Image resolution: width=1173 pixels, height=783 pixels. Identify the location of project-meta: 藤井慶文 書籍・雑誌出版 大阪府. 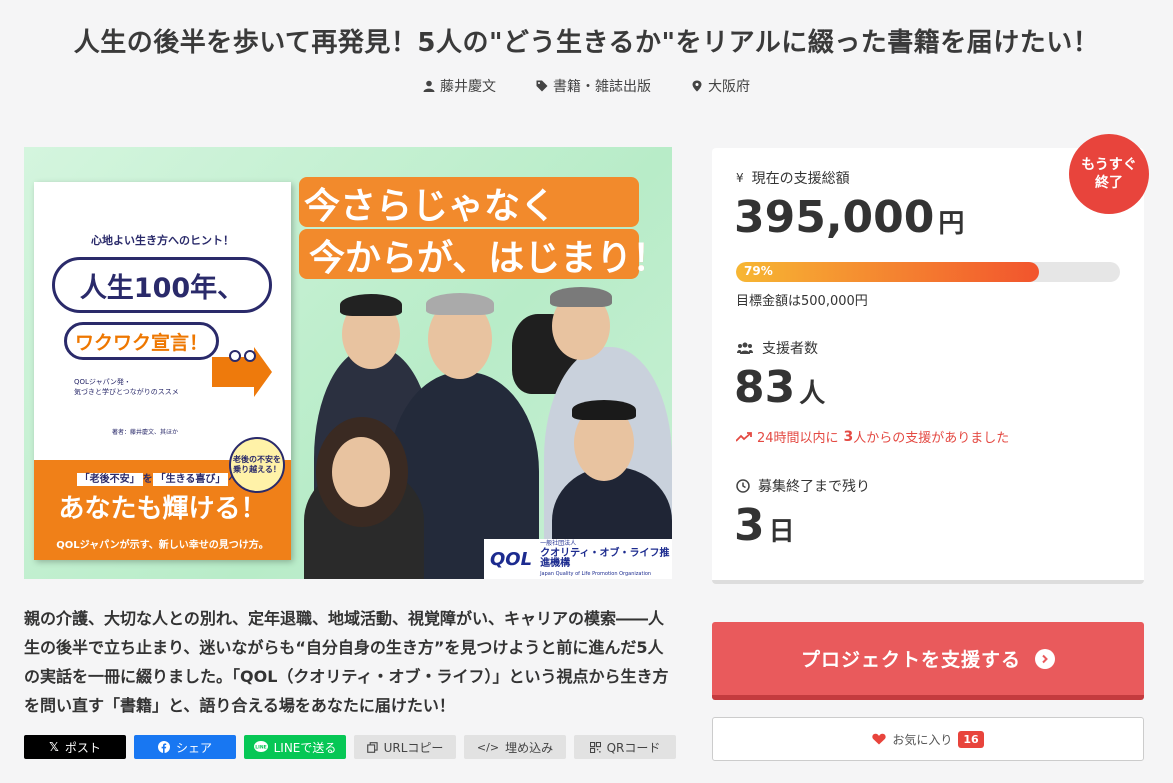
(586, 86).